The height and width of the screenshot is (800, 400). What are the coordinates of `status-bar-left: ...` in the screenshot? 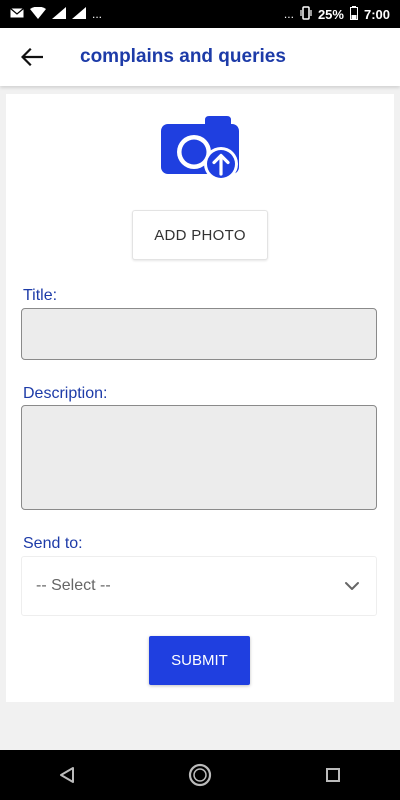 It's located at (56, 14).